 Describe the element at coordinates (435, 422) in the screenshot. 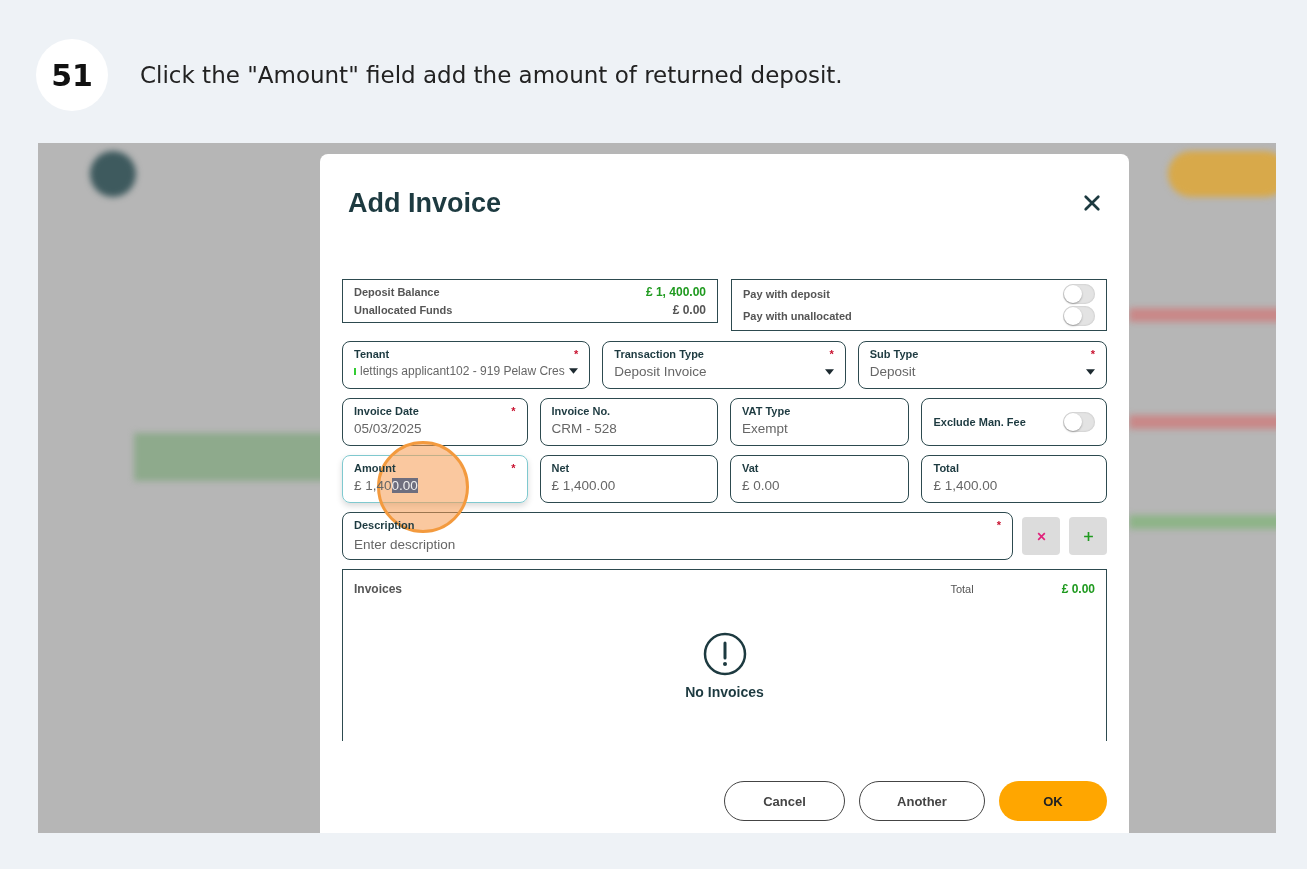

I see `input-field: Invoice Date * 05/03/2025` at that location.